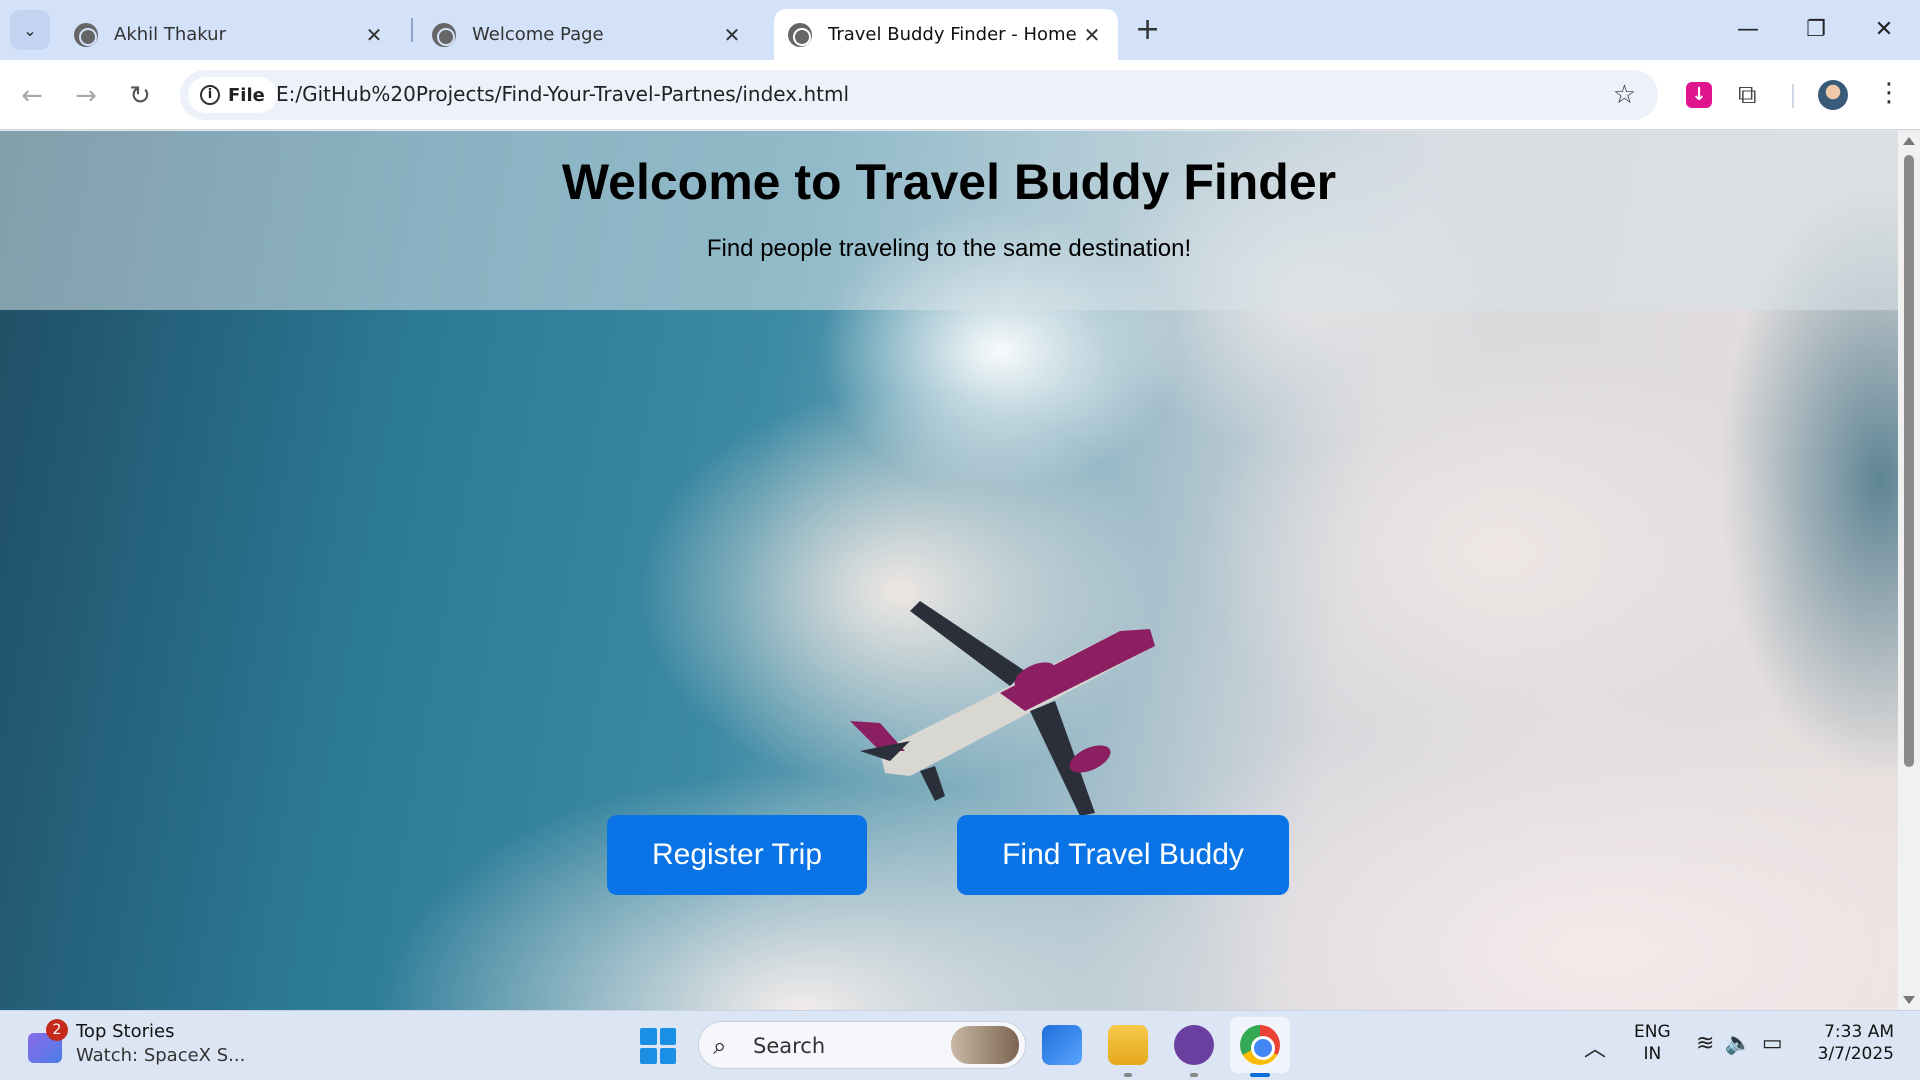 The image size is (1920, 1080). I want to click on tab-title: Akhil Thakur, so click(170, 34).